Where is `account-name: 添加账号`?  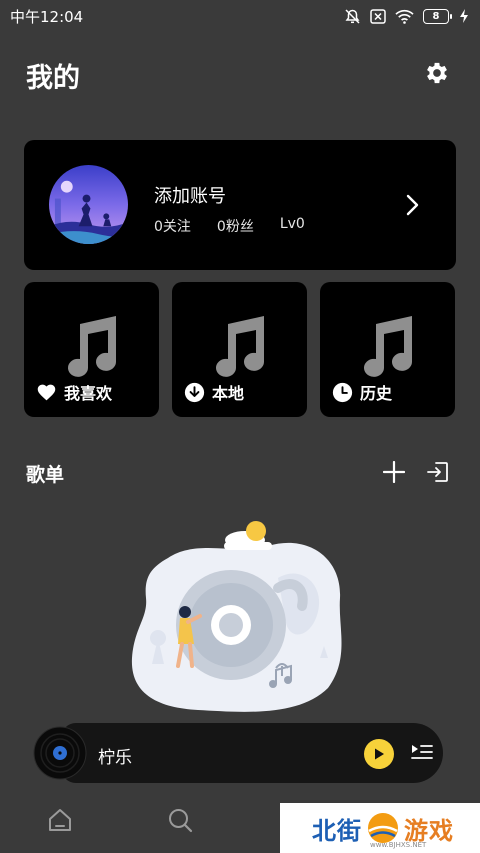 account-name: 添加账号 is located at coordinates (190, 195).